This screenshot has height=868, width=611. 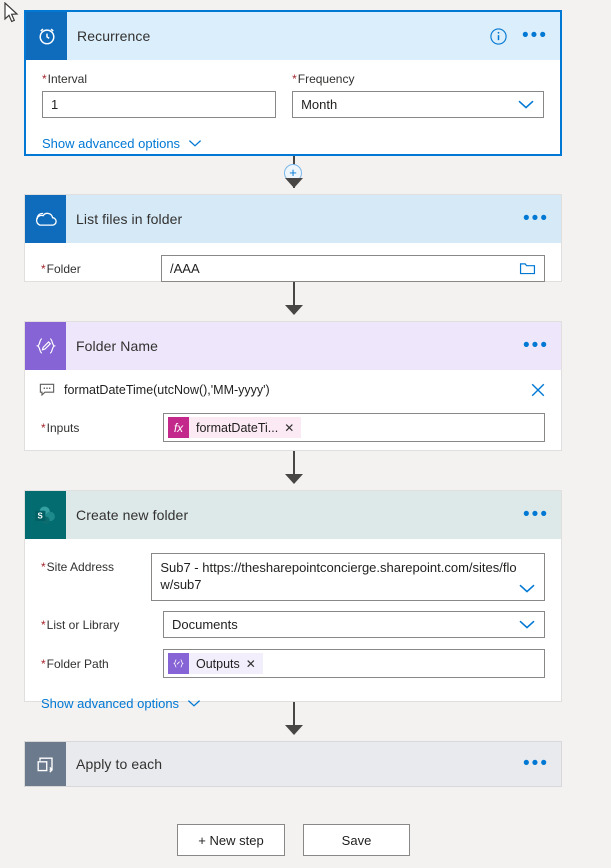 What do you see at coordinates (114, 36) in the screenshot?
I see `card-title-recurrence: Recurrence` at bounding box center [114, 36].